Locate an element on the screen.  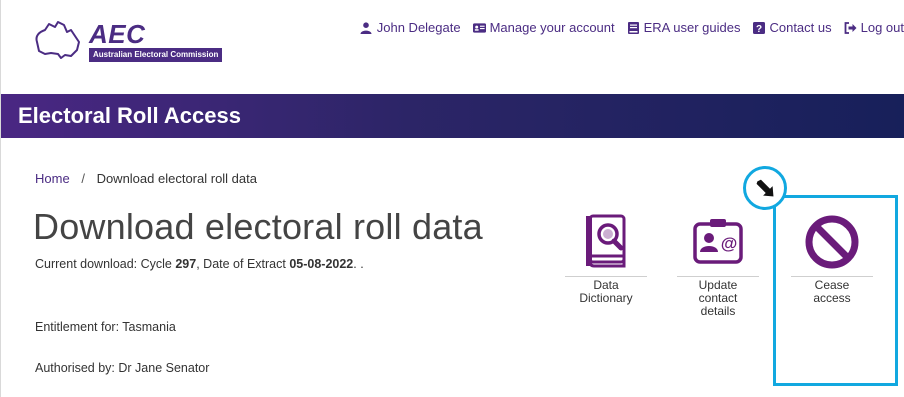
contact-card-icon: @ is located at coordinates (718, 241).